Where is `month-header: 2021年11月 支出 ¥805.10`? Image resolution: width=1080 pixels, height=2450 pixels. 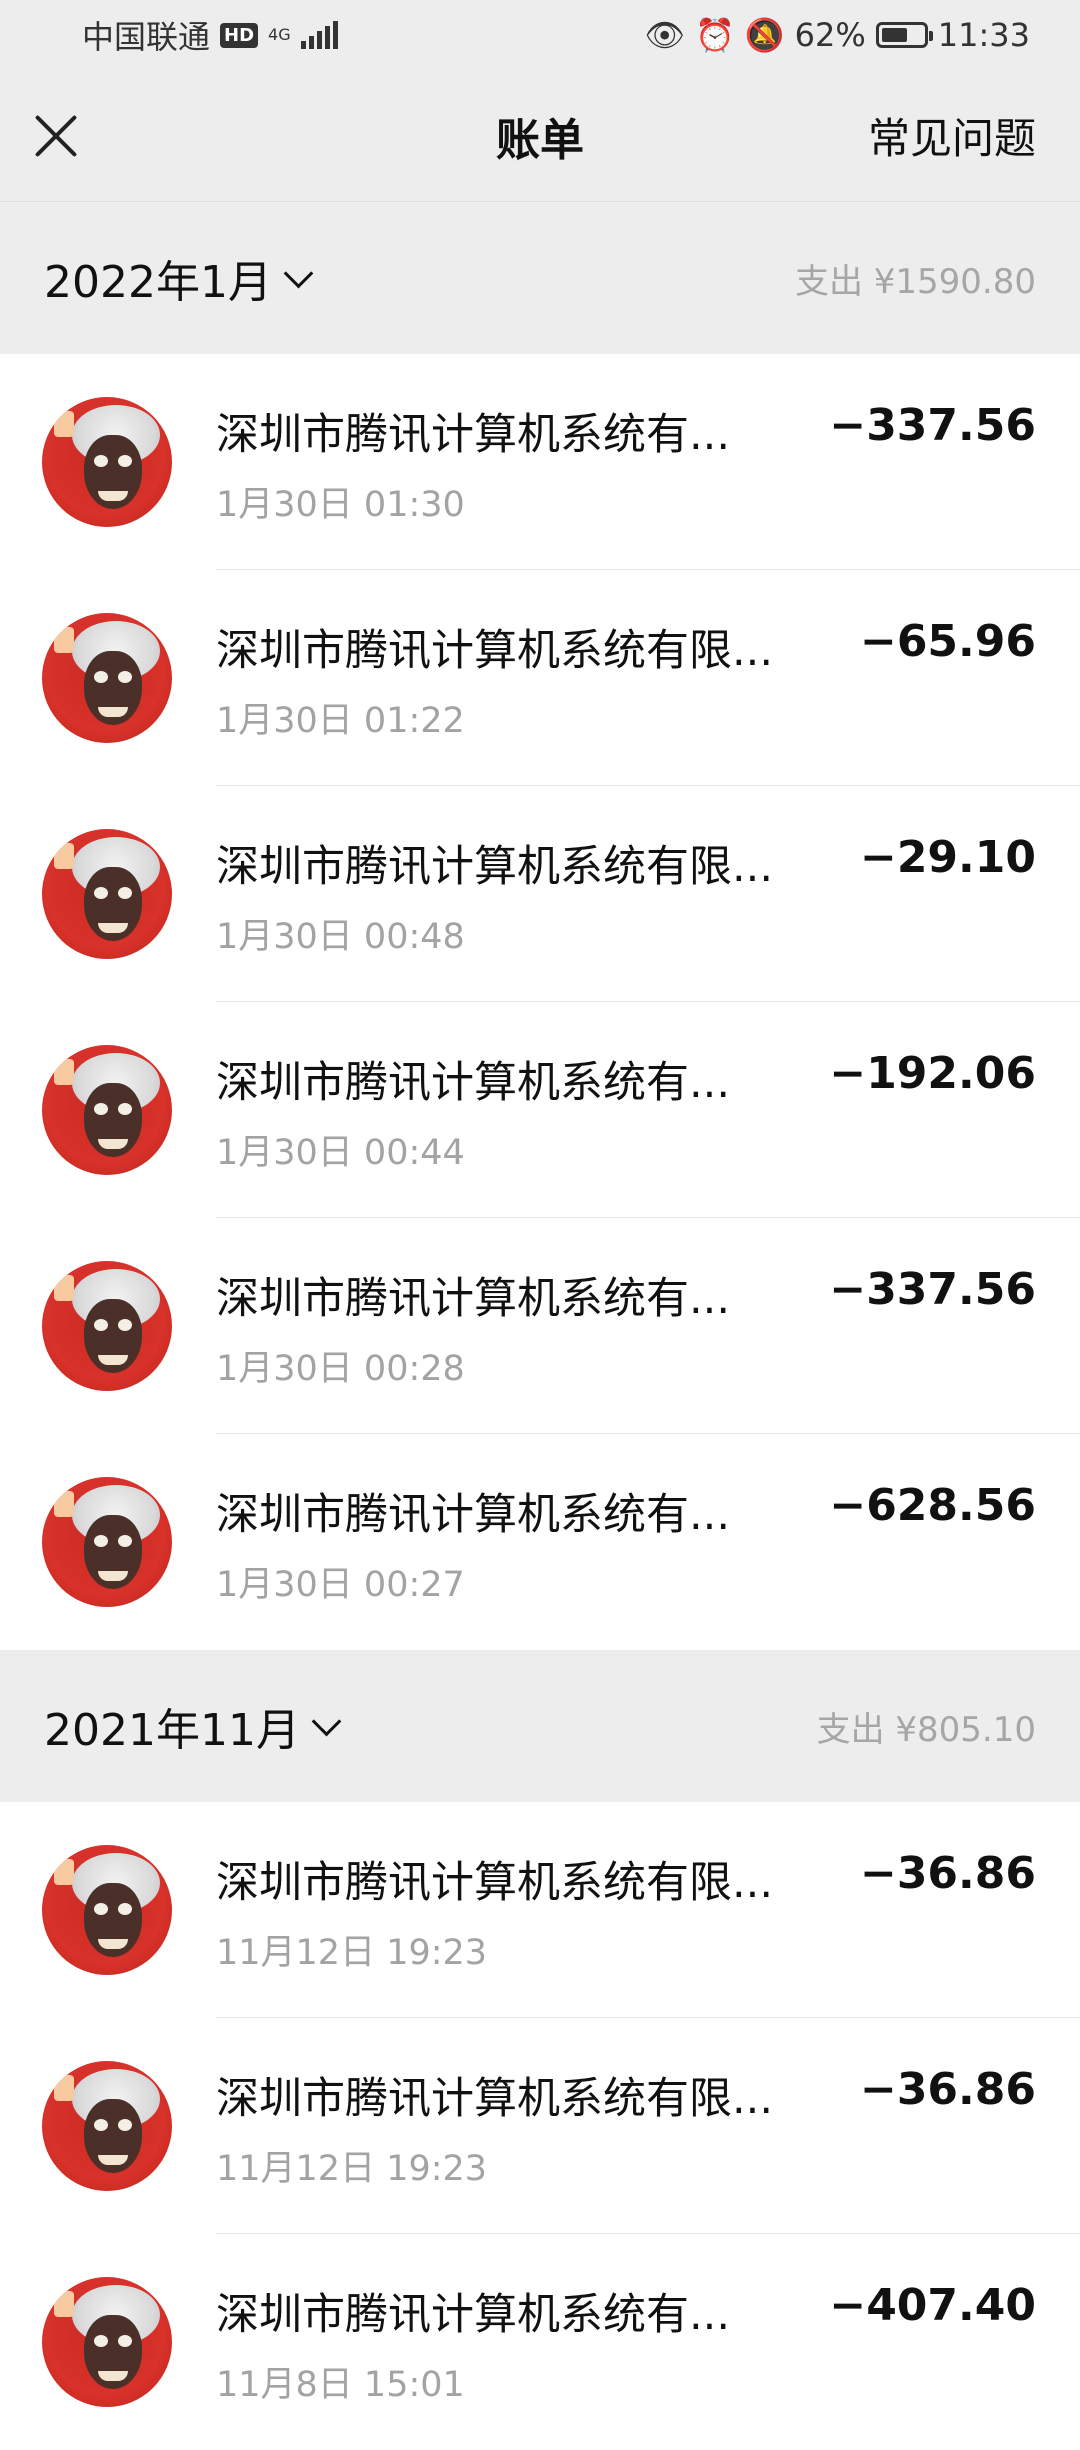 month-header: 2021年11月 支出 ¥805.10 is located at coordinates (540, 1726).